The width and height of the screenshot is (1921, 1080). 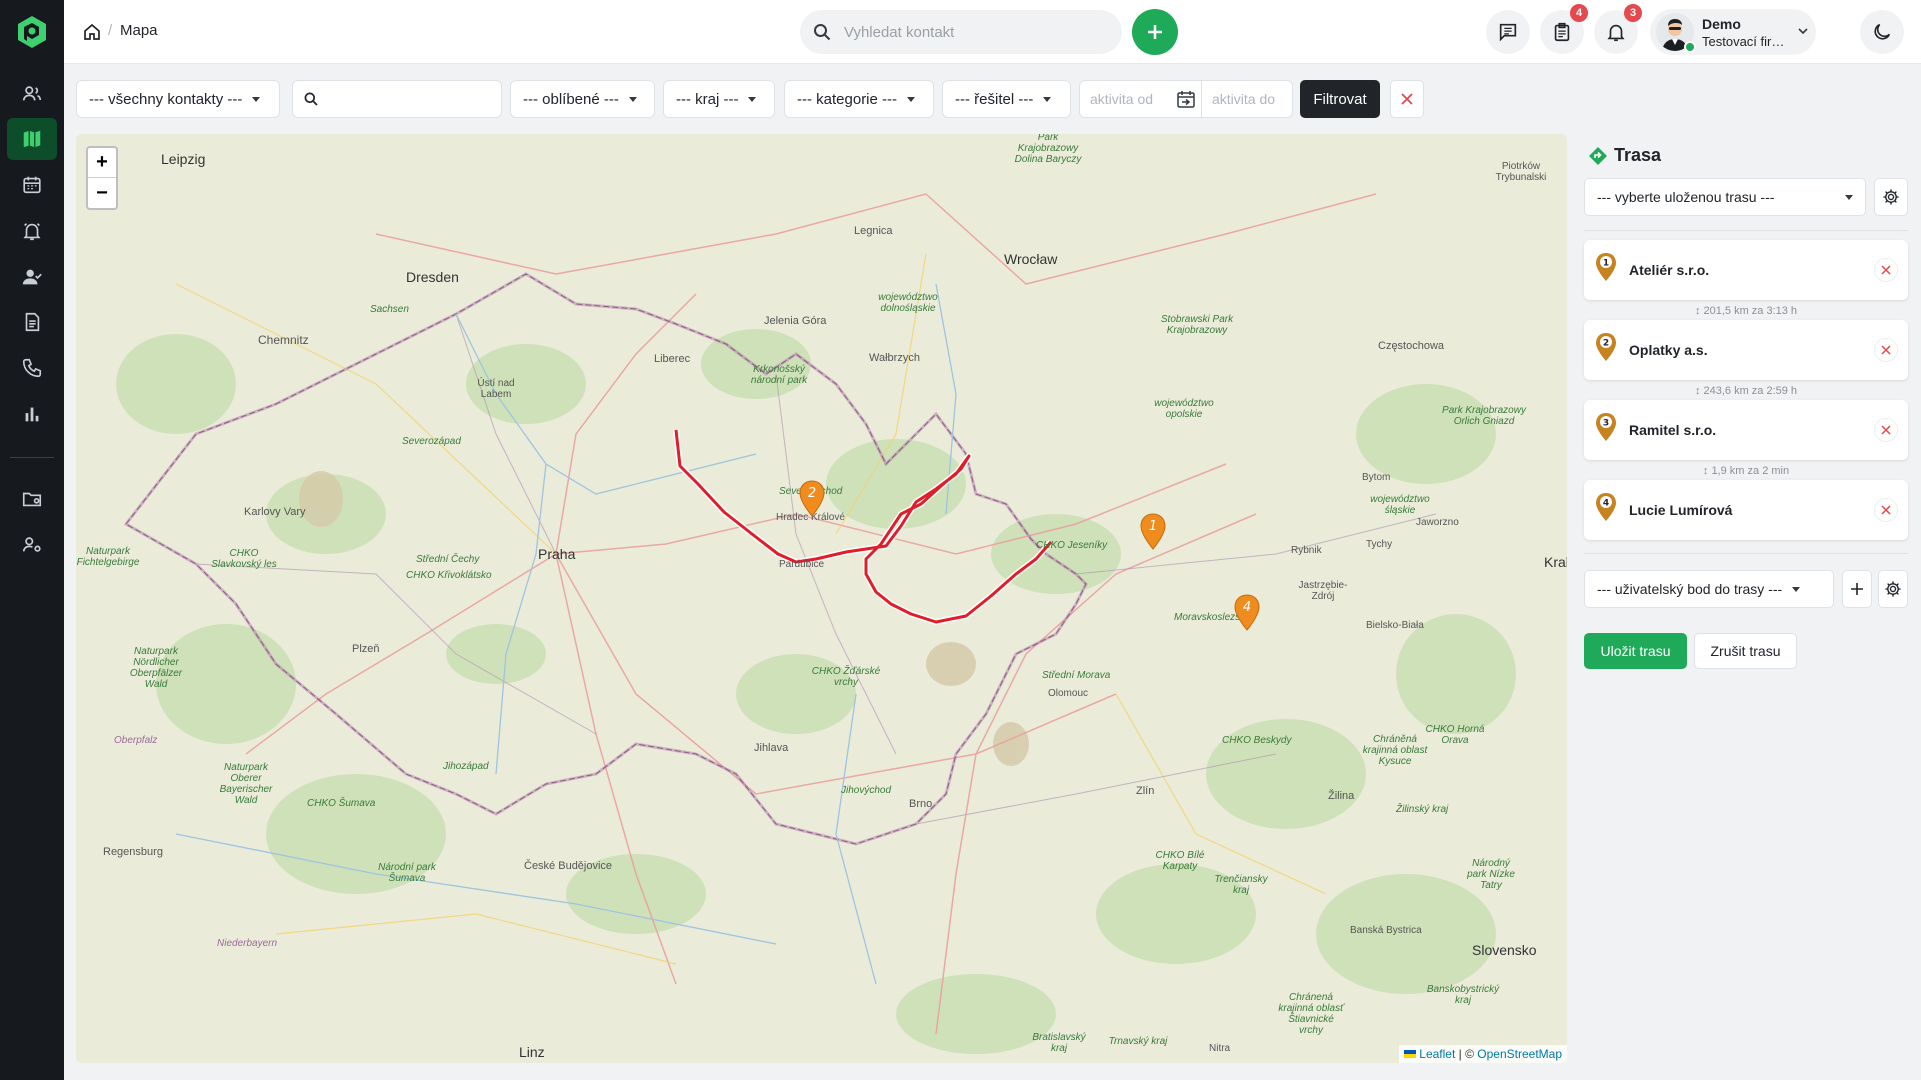 I want to click on route-stop-1: 1 Ateliér s.r.o., so click(x=1746, y=270).